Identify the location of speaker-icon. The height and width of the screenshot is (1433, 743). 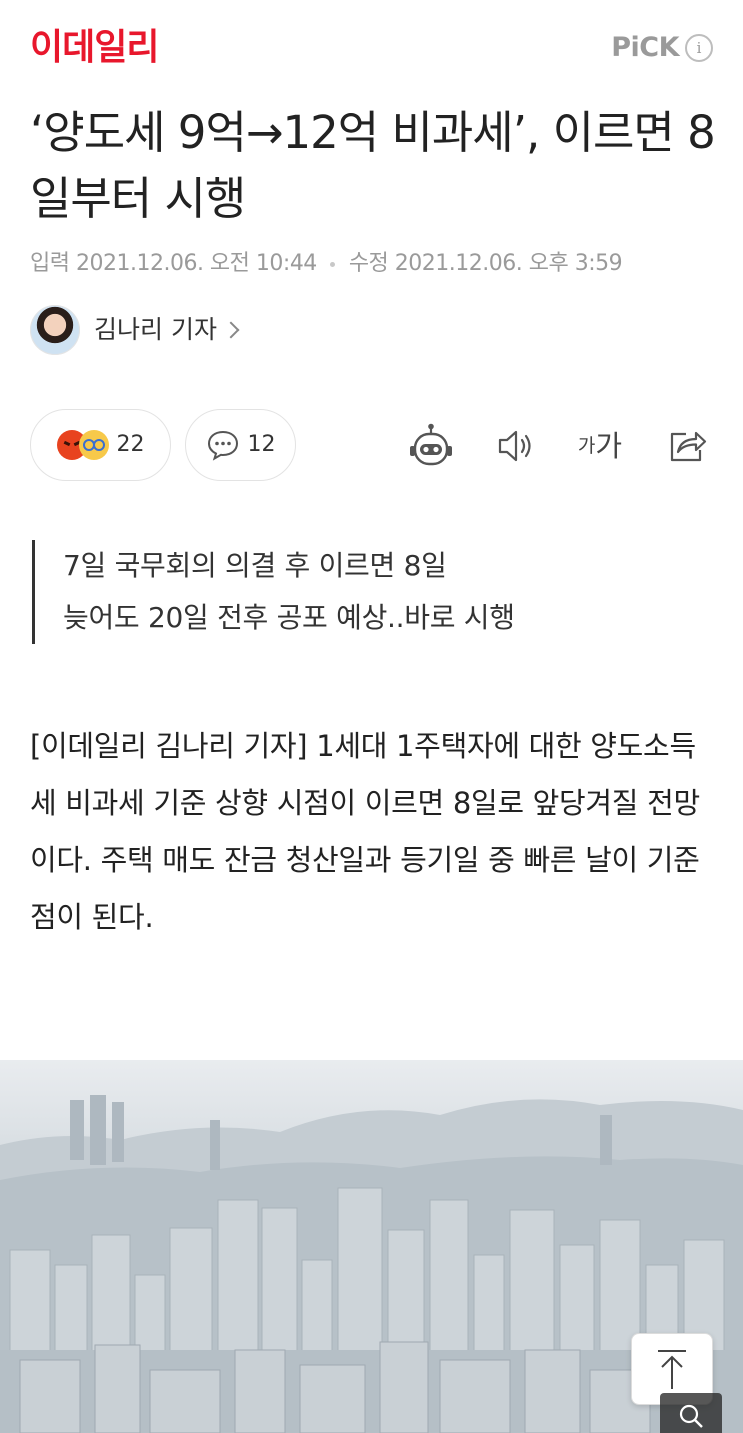
(514, 446).